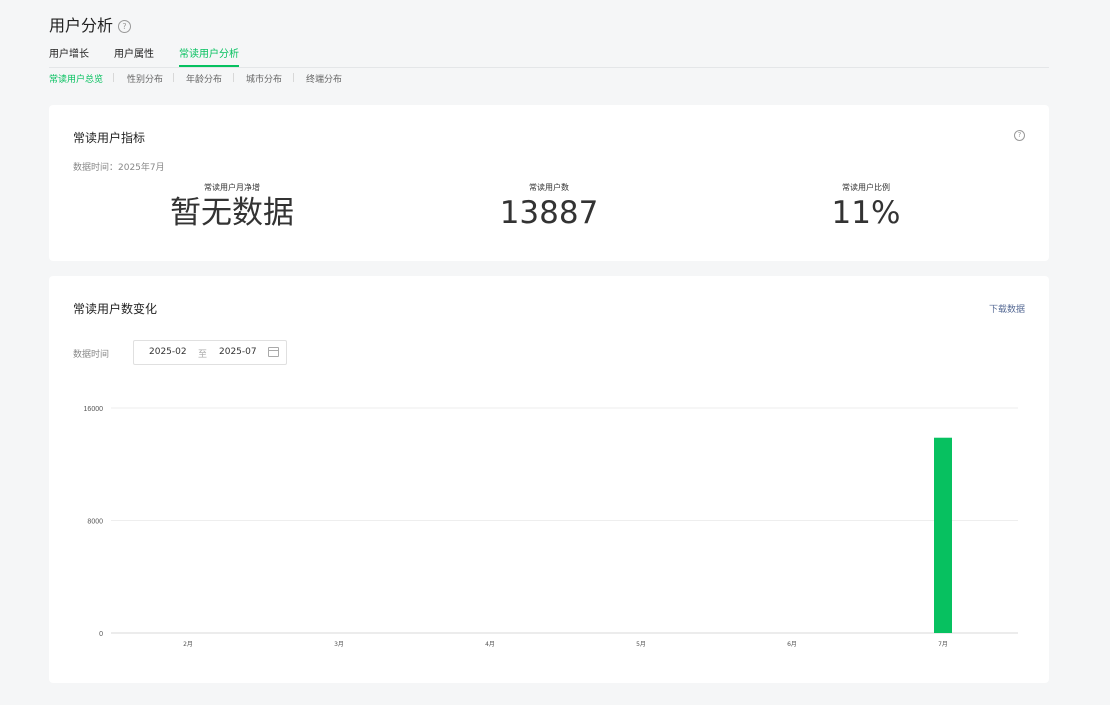 This screenshot has height=705, width=1110. What do you see at coordinates (76, 78) in the screenshot?
I see `subtab-overview: 常读用户总览` at bounding box center [76, 78].